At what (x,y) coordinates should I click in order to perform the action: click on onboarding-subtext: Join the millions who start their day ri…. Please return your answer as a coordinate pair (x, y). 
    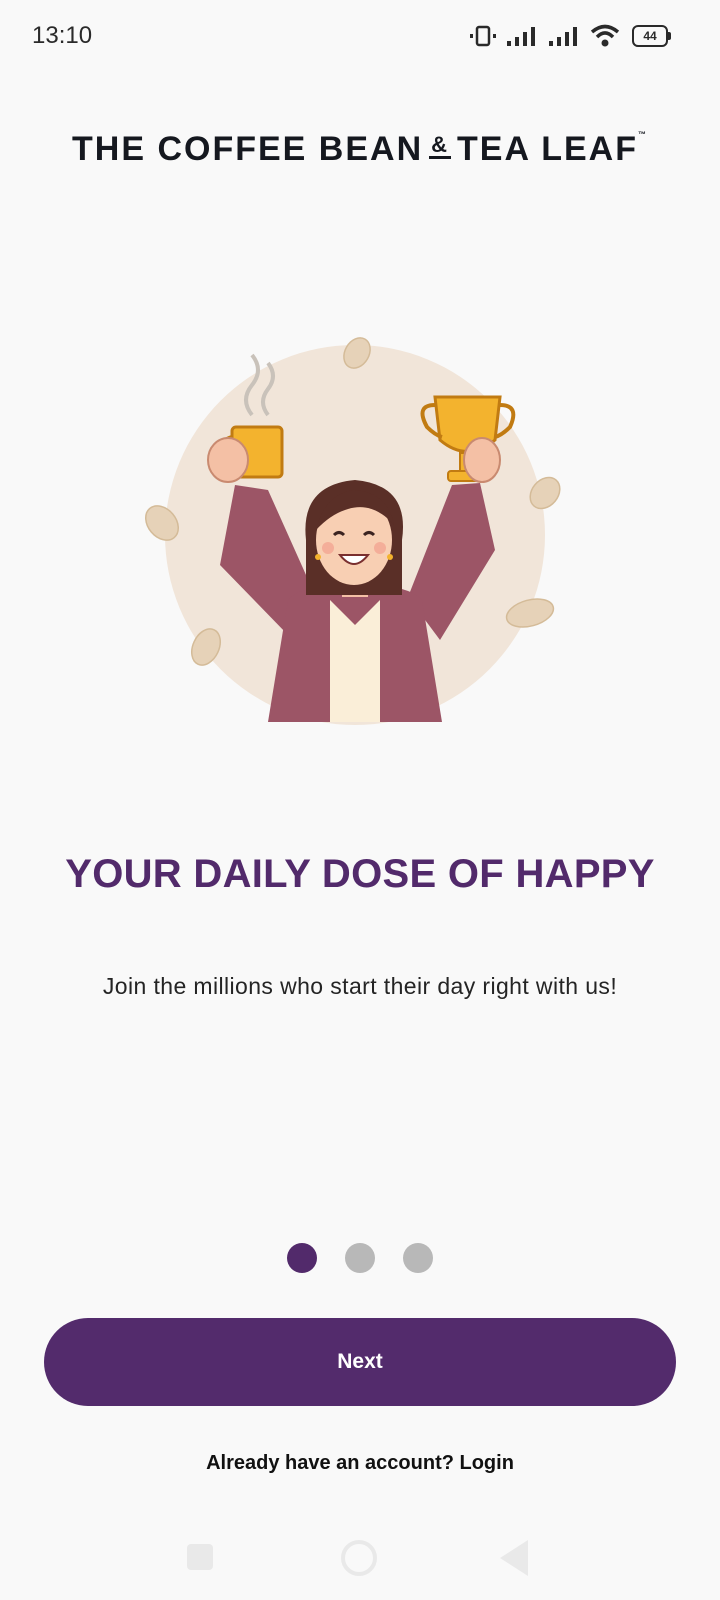
    Looking at the image, I should click on (360, 986).